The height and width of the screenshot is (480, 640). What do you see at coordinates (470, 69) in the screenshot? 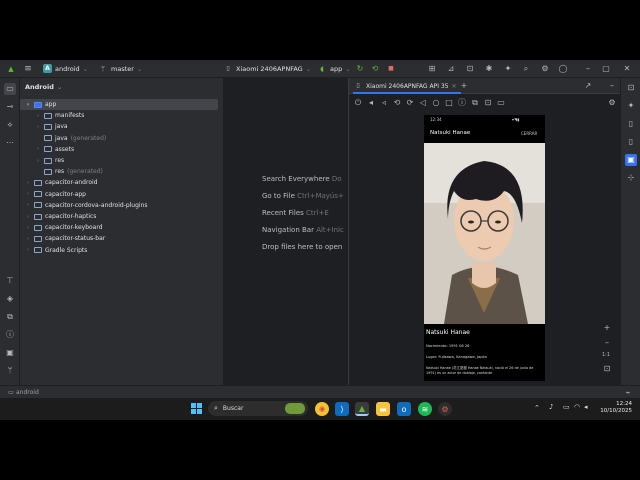
I see `profiler-icon: ⊡` at bounding box center [470, 69].